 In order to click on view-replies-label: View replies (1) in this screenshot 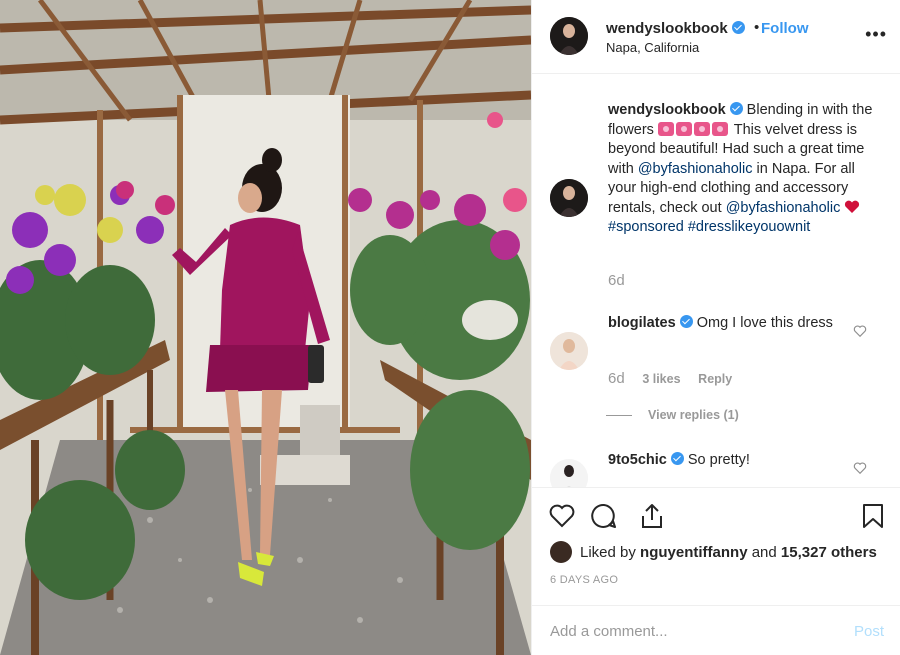, I will do `click(693, 415)`.